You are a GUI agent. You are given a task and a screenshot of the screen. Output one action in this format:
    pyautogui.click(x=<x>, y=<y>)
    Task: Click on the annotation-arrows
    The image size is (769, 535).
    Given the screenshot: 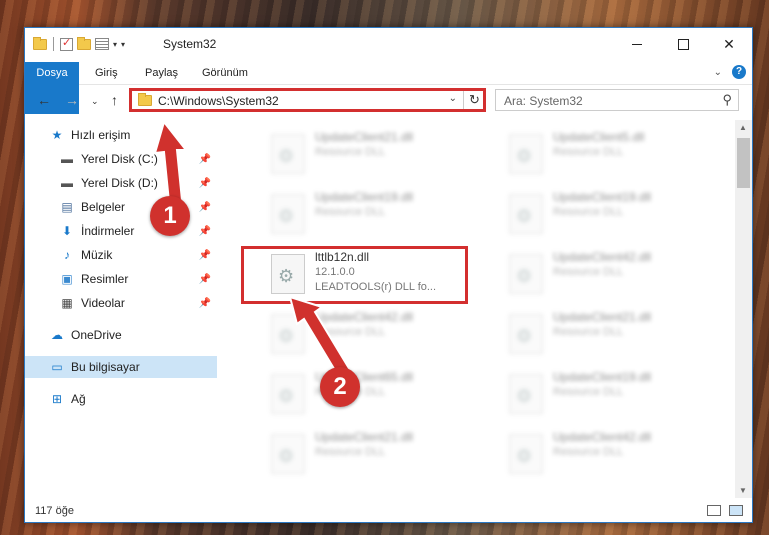 What is the action you would take?
    pyautogui.click(x=252, y=249)
    